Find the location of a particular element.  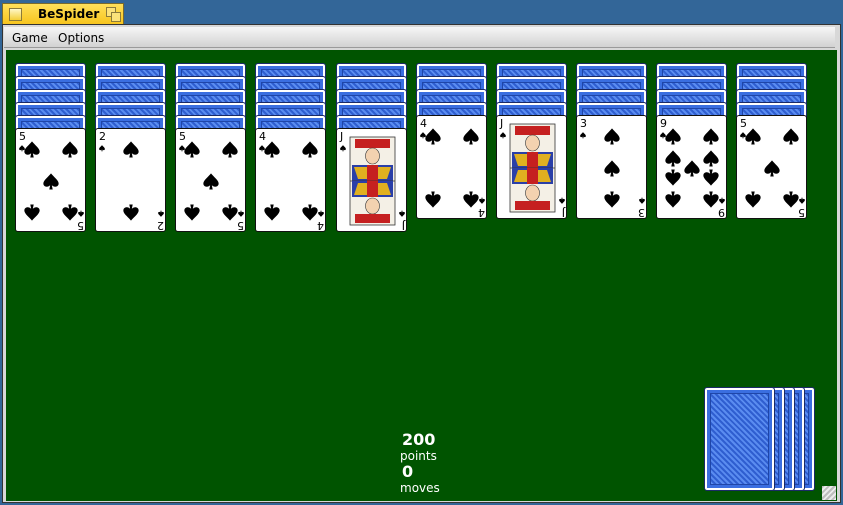

card-rank: 9 is located at coordinates (663, 123).